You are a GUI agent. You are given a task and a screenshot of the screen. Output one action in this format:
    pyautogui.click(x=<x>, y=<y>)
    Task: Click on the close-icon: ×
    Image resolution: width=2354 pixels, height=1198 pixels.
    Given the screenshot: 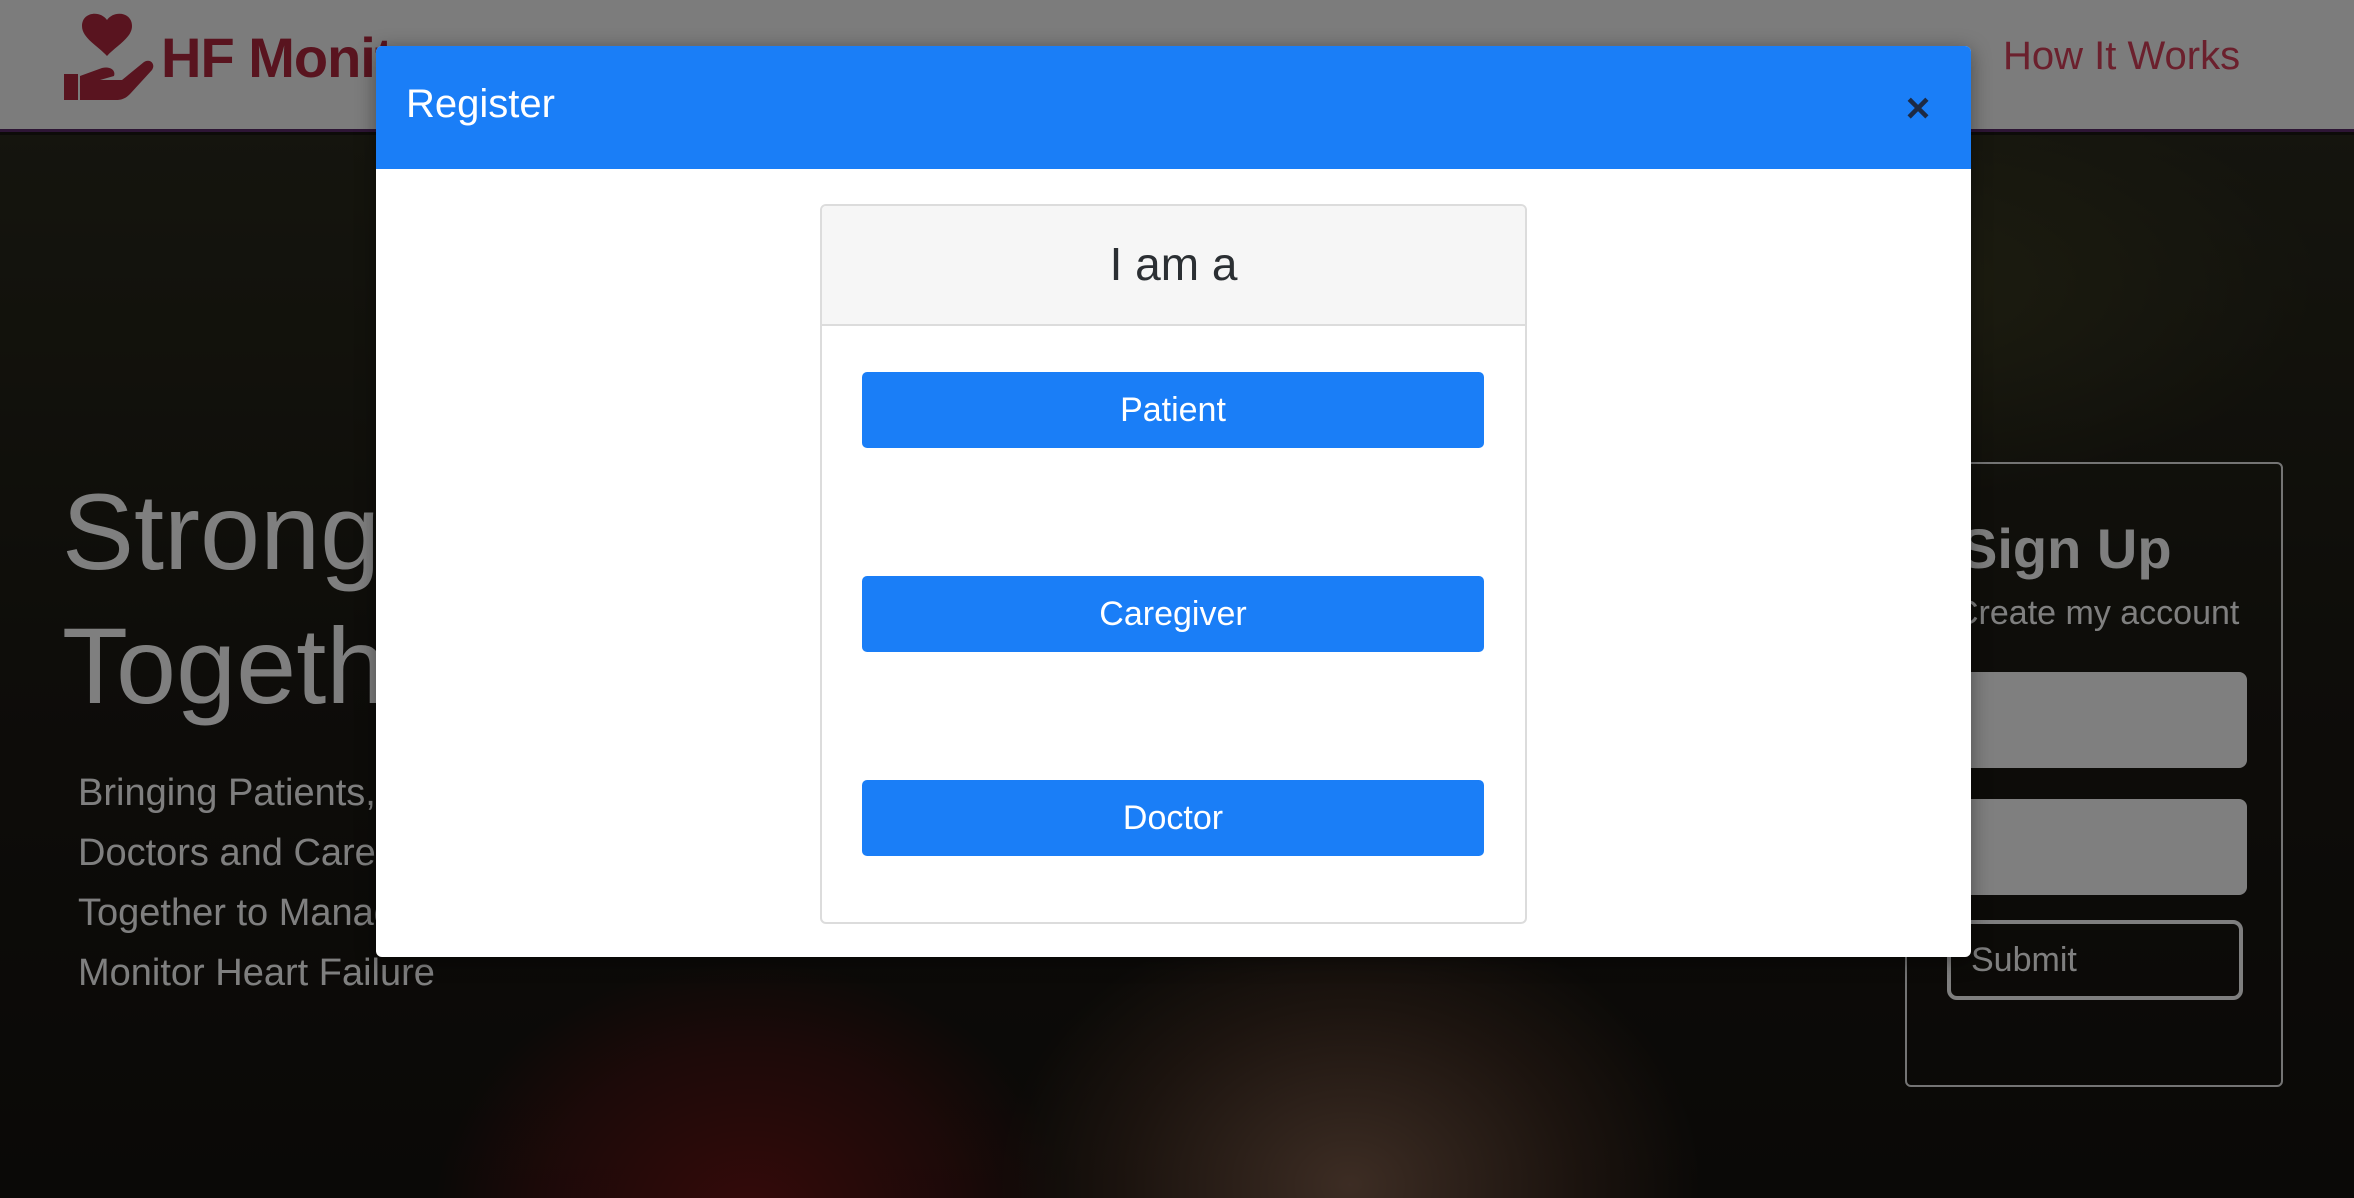 What is the action you would take?
    pyautogui.click(x=1918, y=108)
    